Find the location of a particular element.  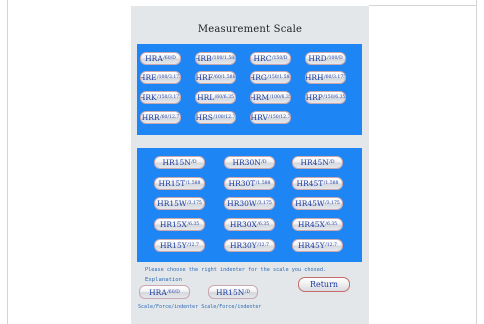

scale-button-hrh: HRH/60/3.175 is located at coordinates (325, 77).